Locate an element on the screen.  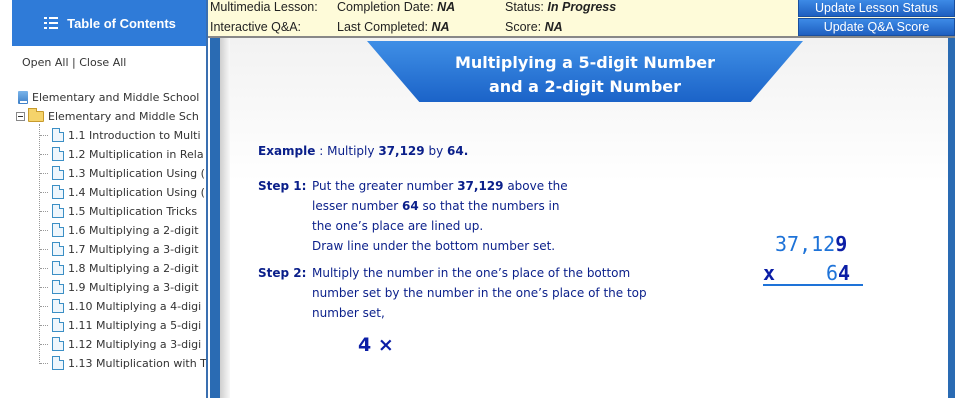
tree-item-label: 1.4 Multiplication Using ( is located at coordinates (136, 192).